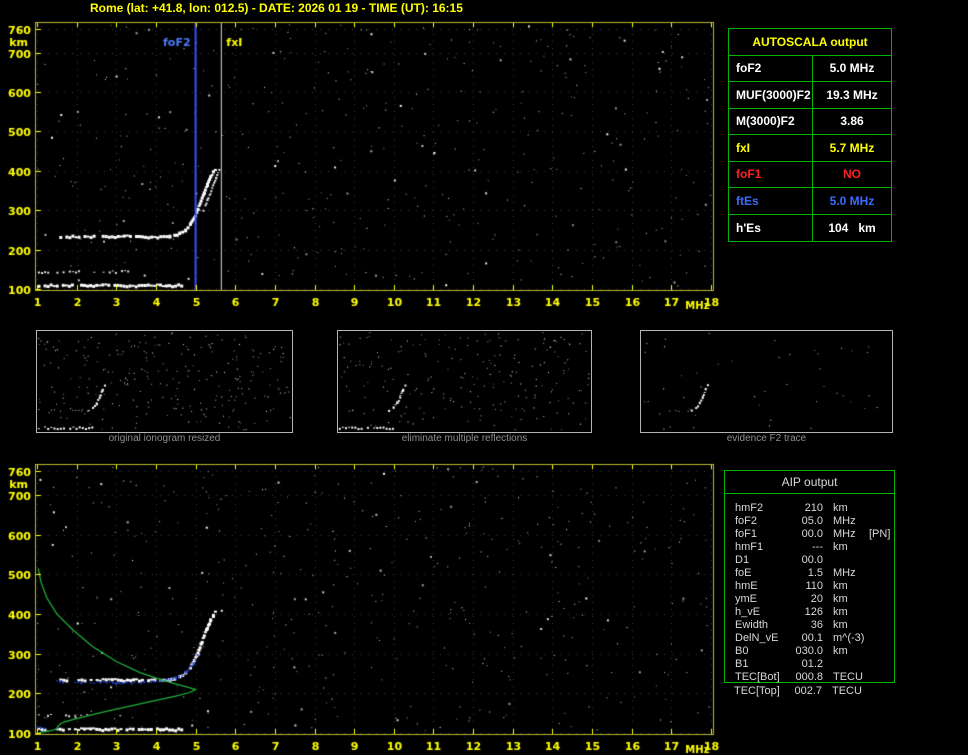  I want to click on param-name: hmF1, so click(749, 547).